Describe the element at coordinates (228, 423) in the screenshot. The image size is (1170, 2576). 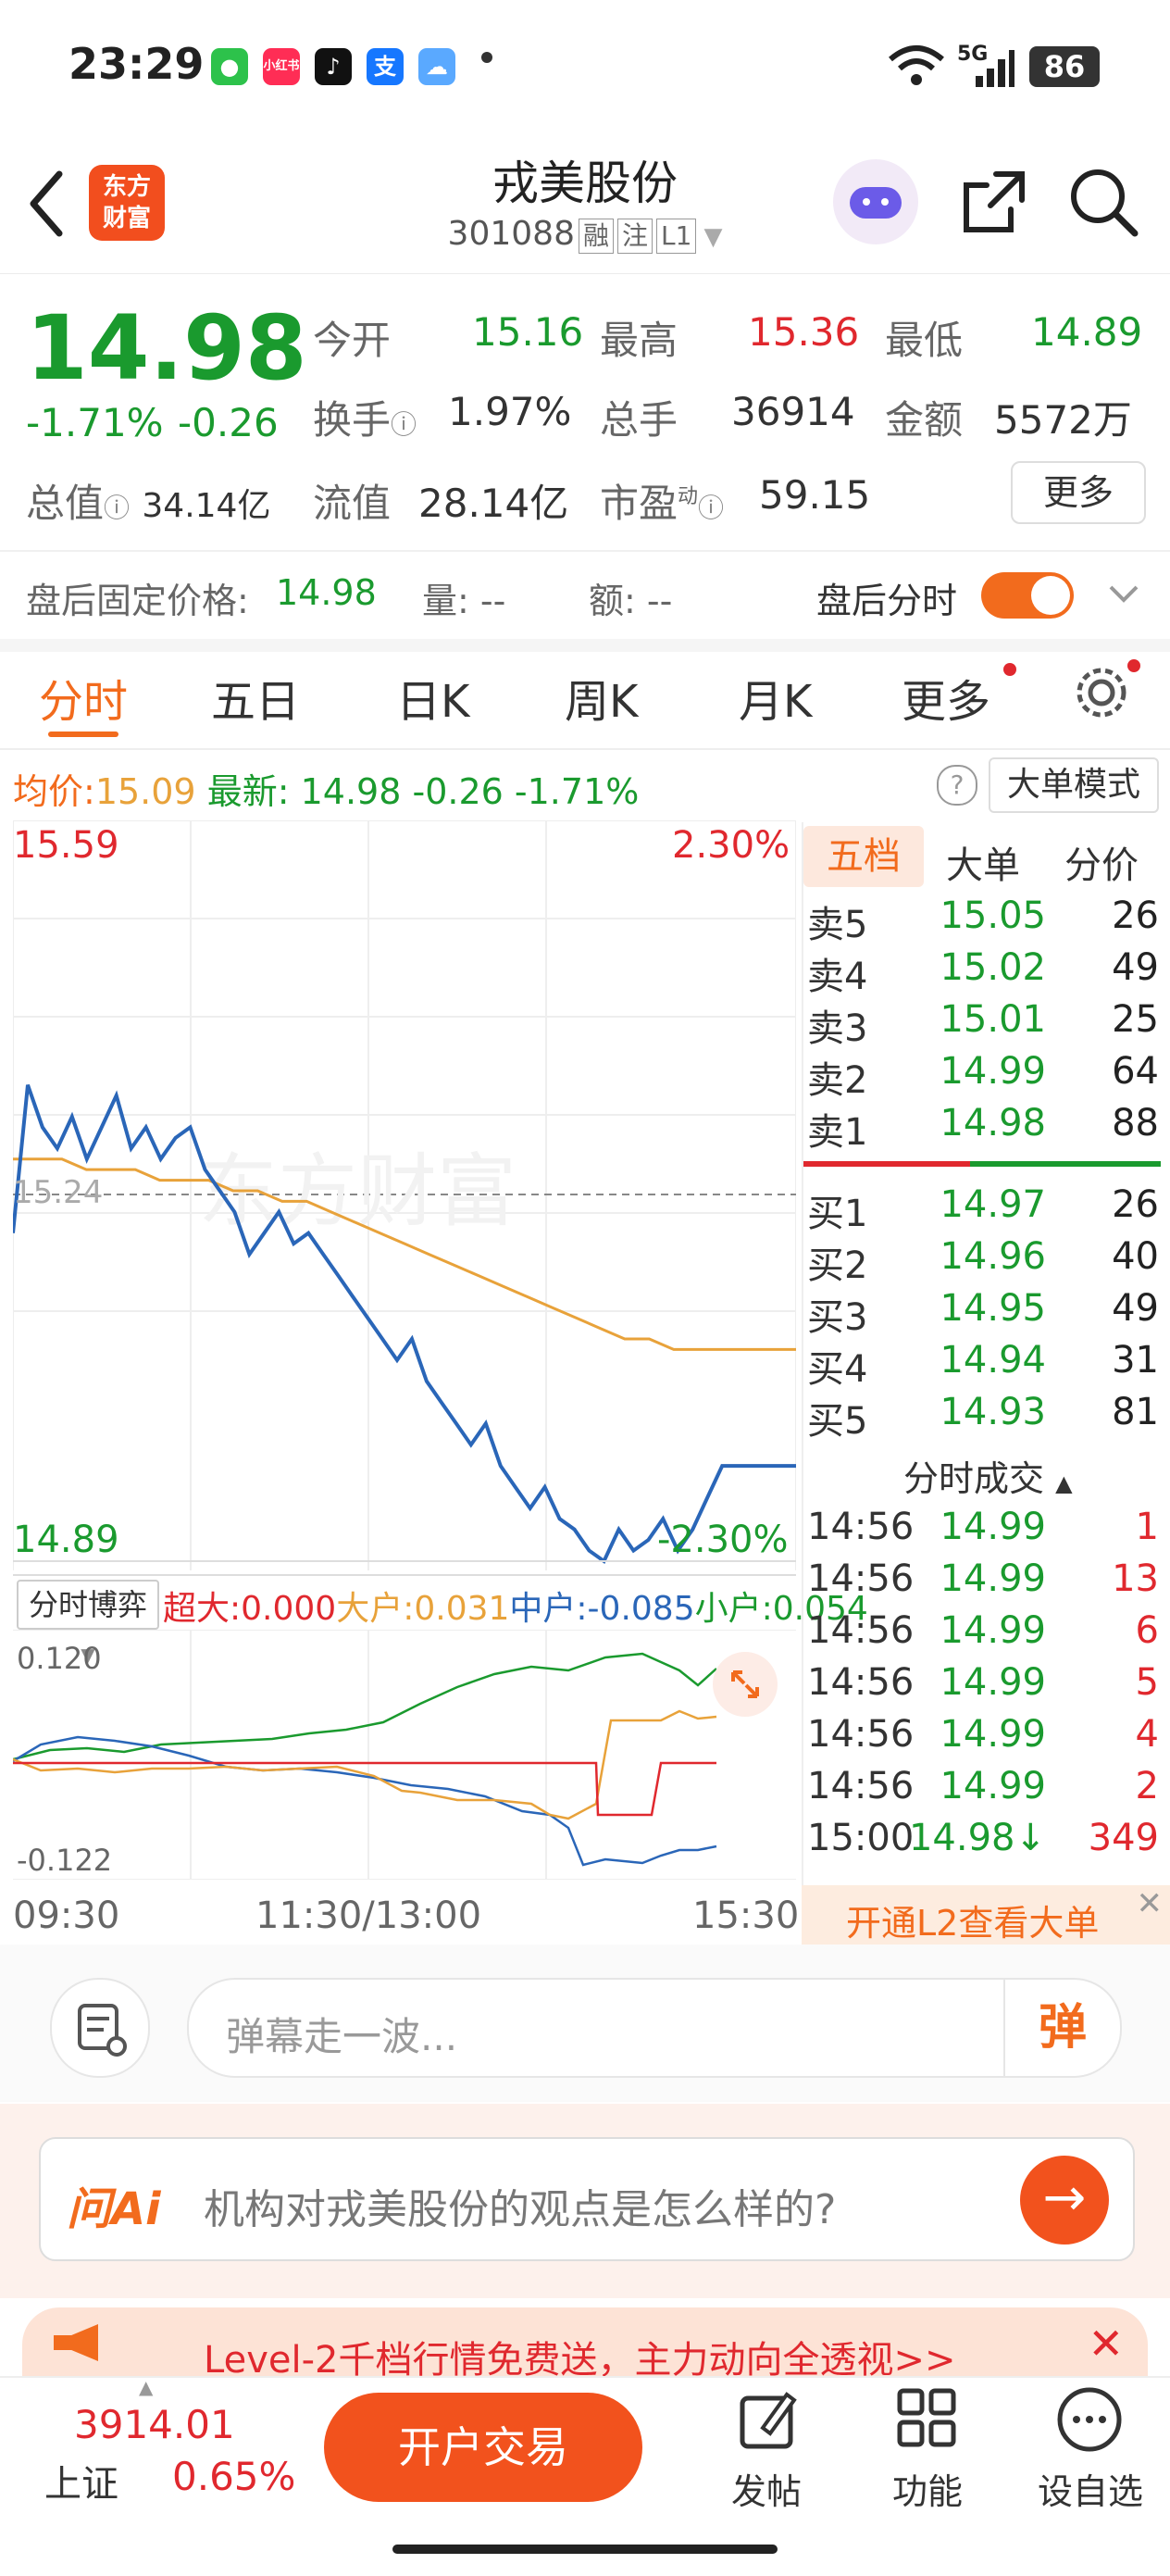
I see `change-value: -0.26` at that location.